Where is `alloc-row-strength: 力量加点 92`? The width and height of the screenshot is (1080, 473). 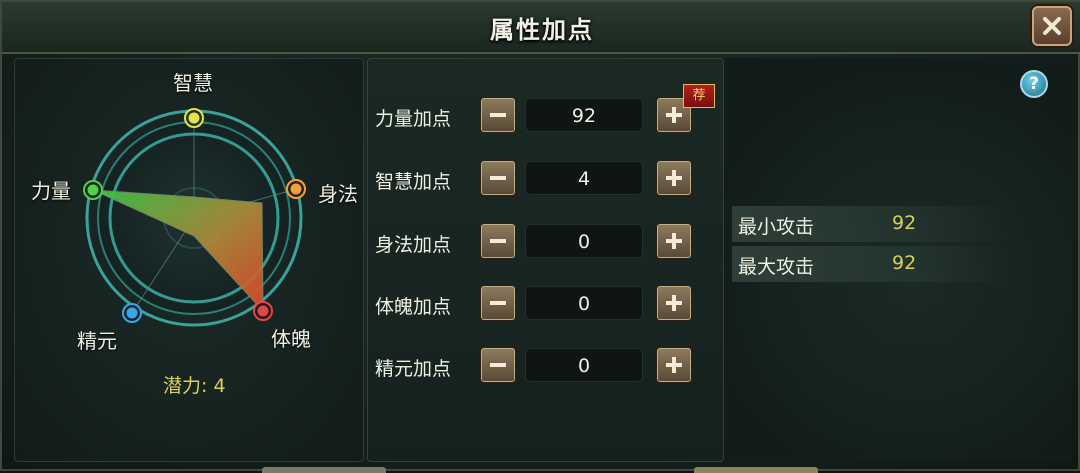 alloc-row-strength: 力量加点 92 is located at coordinates (362, 118).